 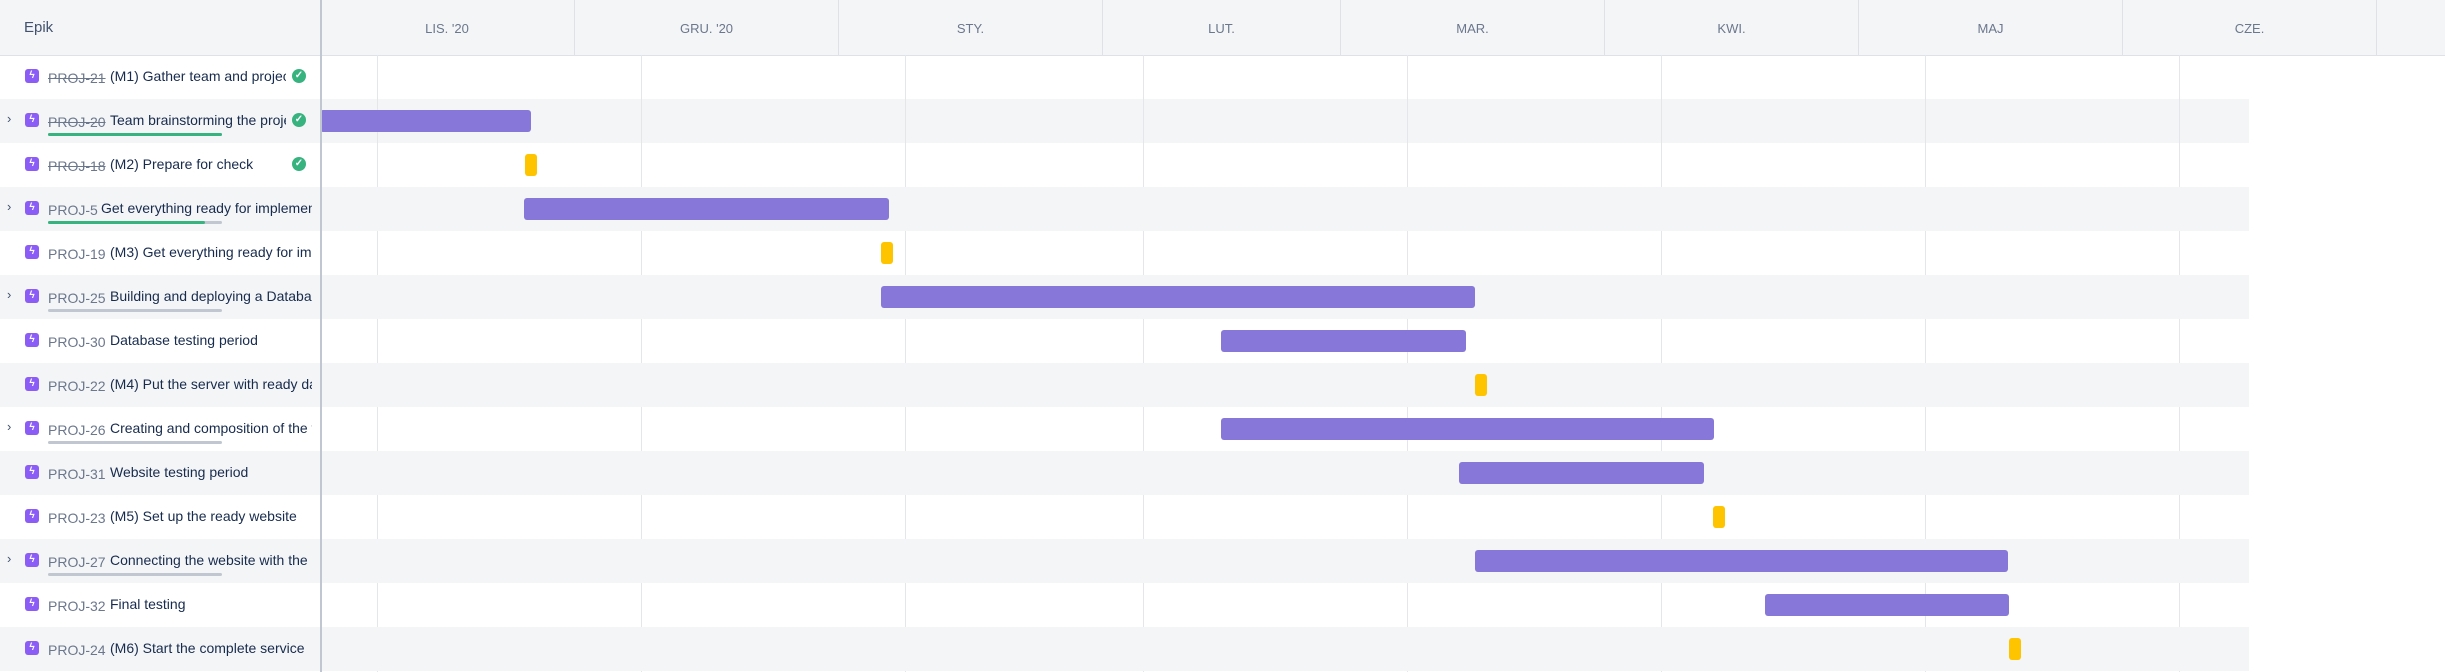 I want to click on issue-key: PROJ-5, so click(x=73, y=210).